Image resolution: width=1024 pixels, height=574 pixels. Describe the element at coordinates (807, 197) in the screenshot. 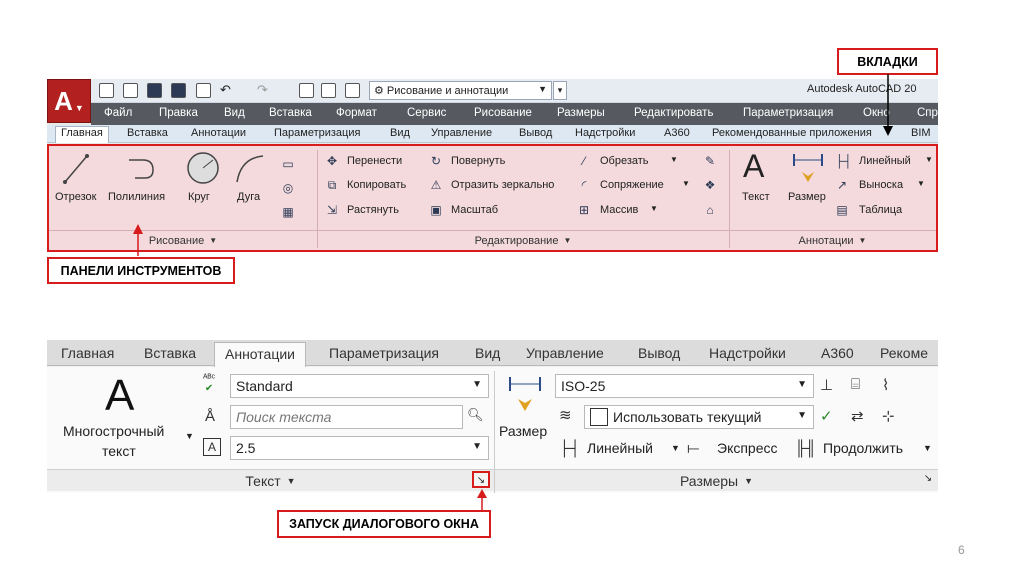

I see `dimension-tool-label: Размер` at that location.